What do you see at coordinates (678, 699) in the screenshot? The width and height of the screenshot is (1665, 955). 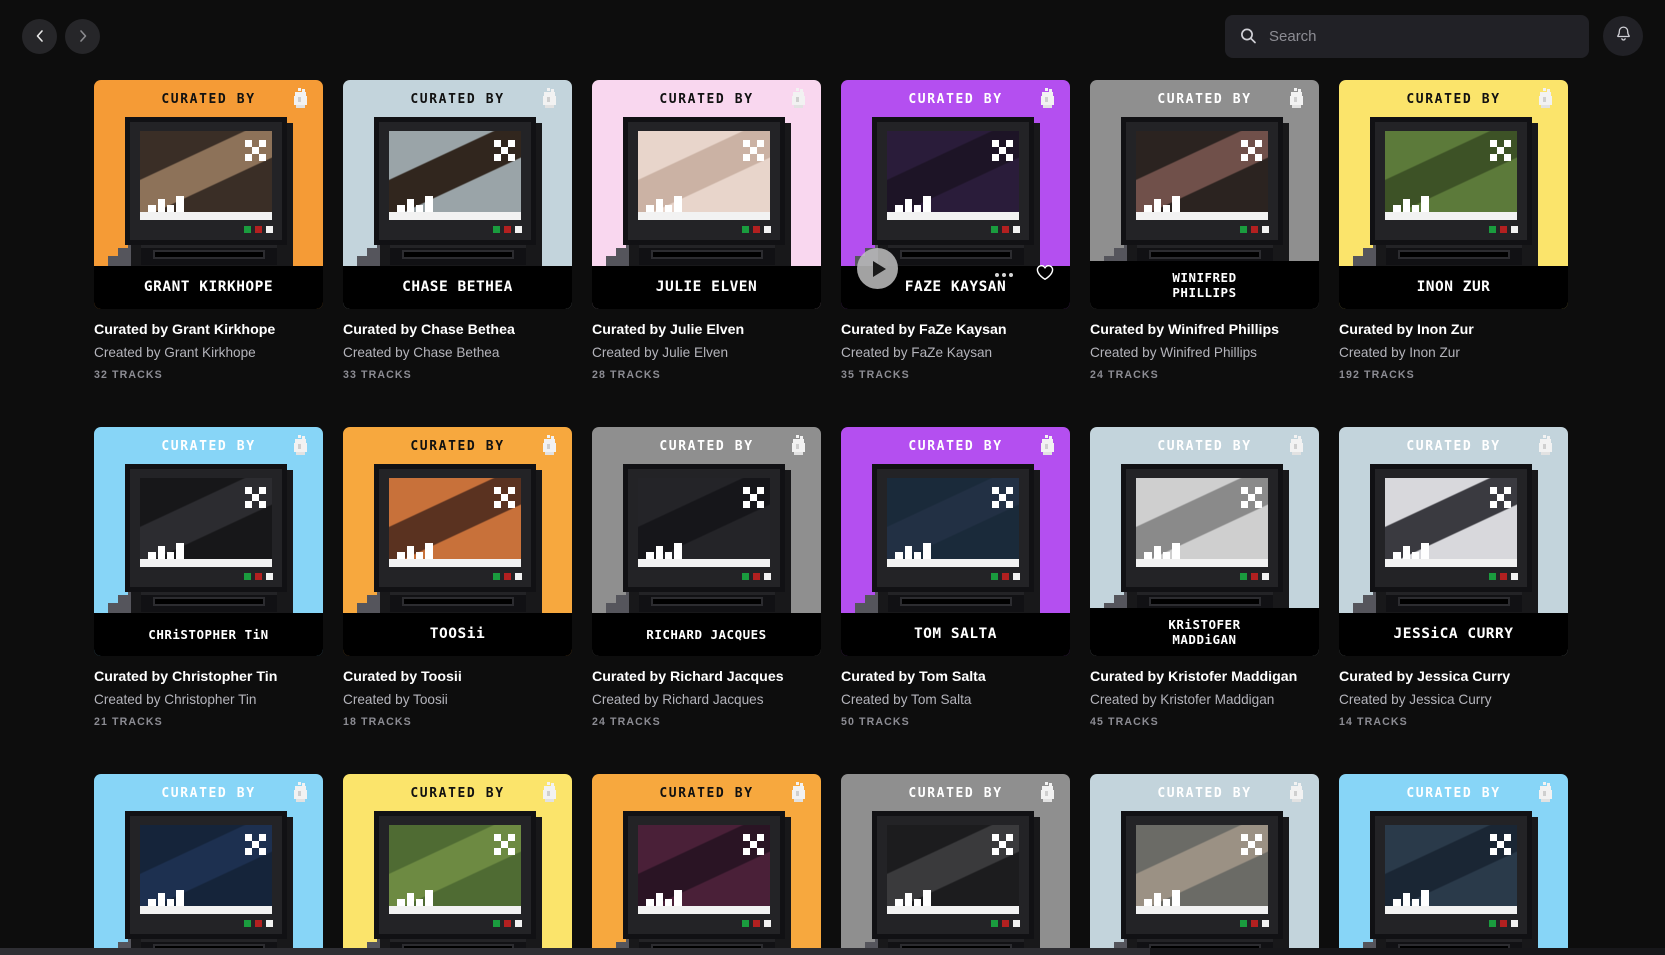 I see `playlist-subtitle: Created by Richard Jacques` at bounding box center [678, 699].